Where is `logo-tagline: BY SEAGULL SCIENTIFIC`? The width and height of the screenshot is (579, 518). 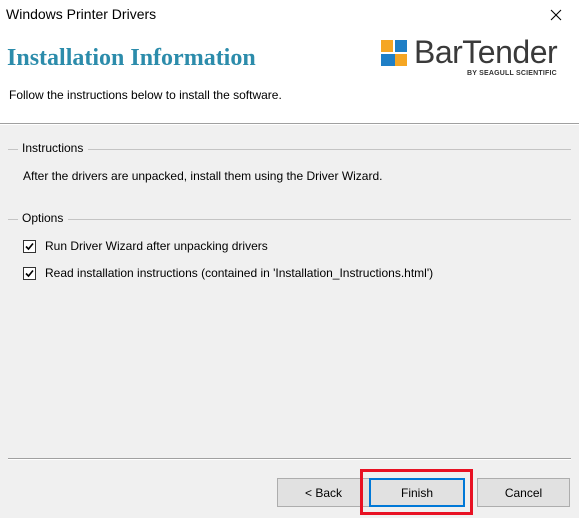
logo-tagline: BY SEAGULL SCIENTIFIC is located at coordinates (512, 73).